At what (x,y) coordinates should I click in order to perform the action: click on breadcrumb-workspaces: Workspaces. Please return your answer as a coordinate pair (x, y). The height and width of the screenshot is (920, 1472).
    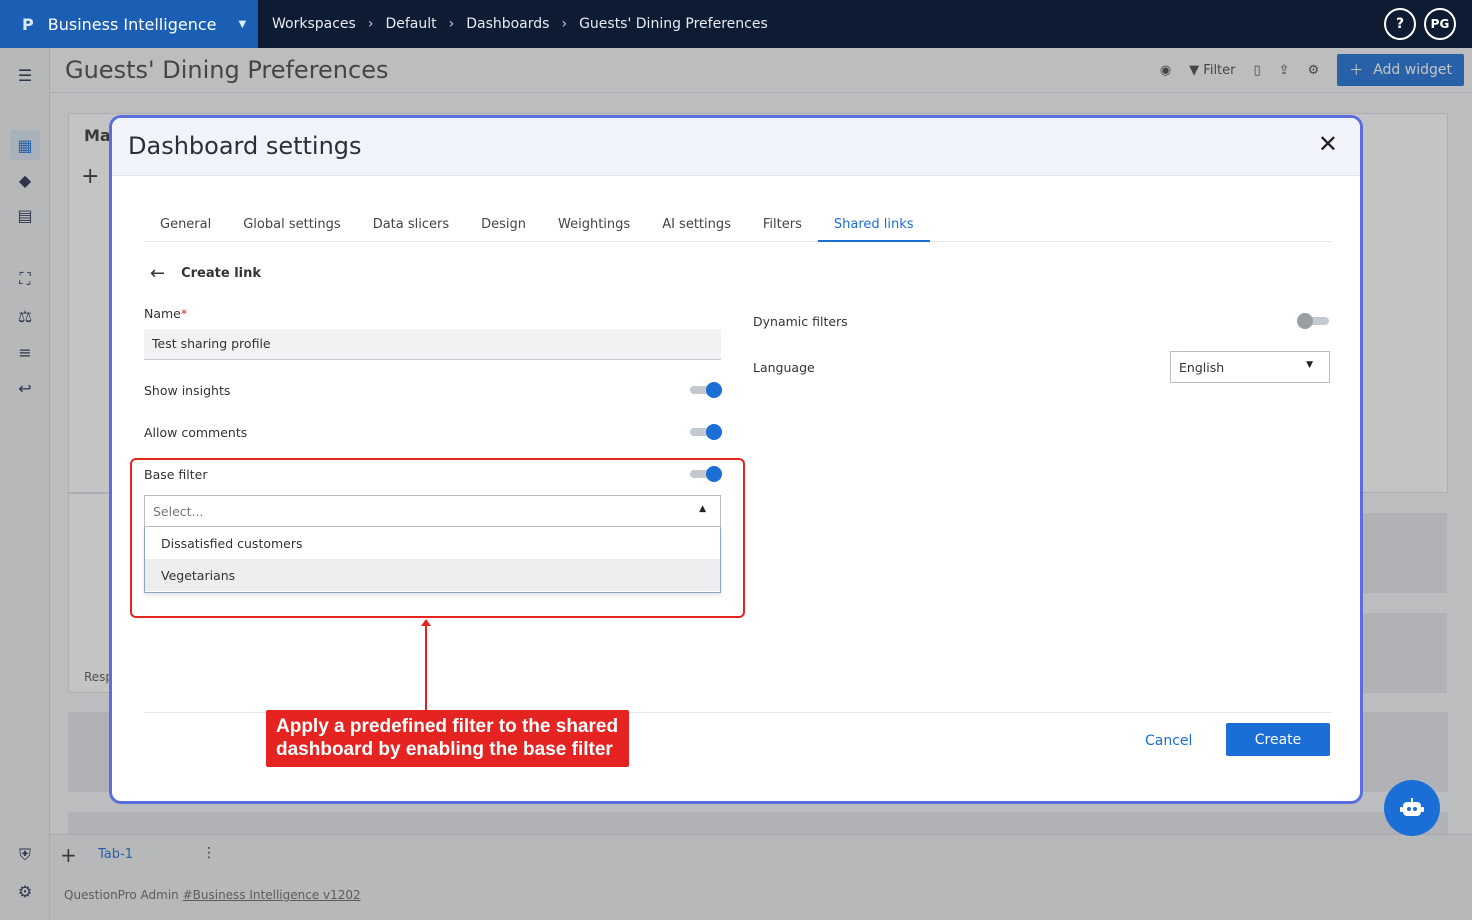
    Looking at the image, I should click on (314, 24).